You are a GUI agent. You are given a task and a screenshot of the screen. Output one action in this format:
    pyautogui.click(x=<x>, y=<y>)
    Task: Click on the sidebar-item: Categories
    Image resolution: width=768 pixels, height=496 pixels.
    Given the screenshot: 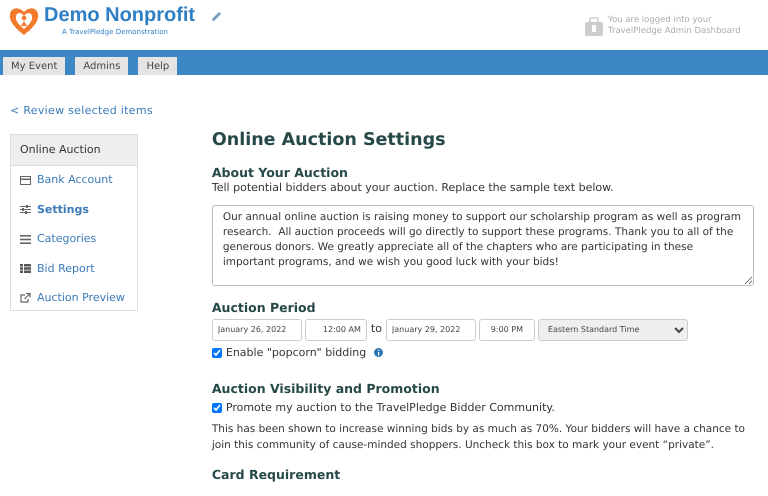 What is the action you would take?
    pyautogui.click(x=74, y=239)
    